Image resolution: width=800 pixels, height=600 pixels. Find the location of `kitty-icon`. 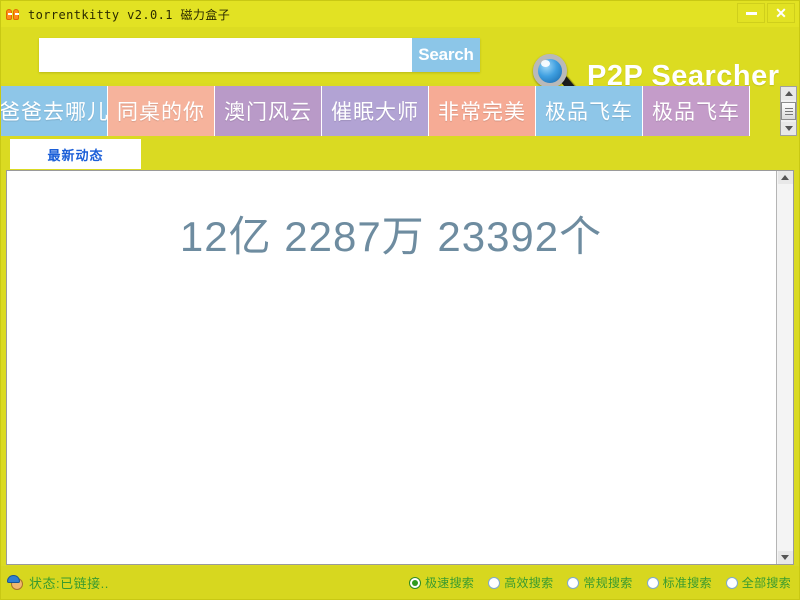

kitty-icon is located at coordinates (13, 14).